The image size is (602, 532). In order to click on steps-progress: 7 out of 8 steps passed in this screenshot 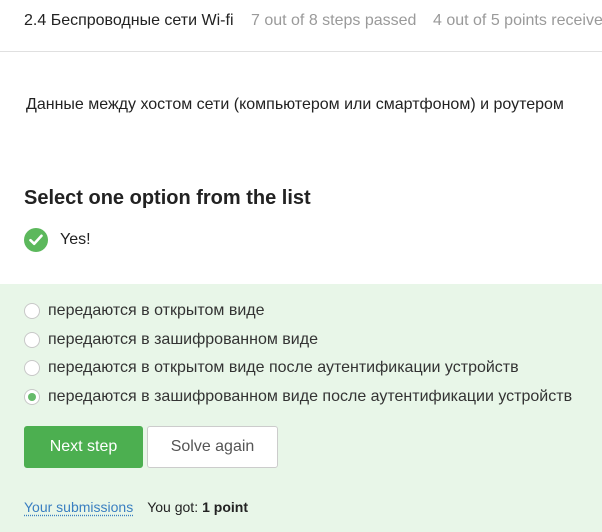, I will do `click(334, 20)`.